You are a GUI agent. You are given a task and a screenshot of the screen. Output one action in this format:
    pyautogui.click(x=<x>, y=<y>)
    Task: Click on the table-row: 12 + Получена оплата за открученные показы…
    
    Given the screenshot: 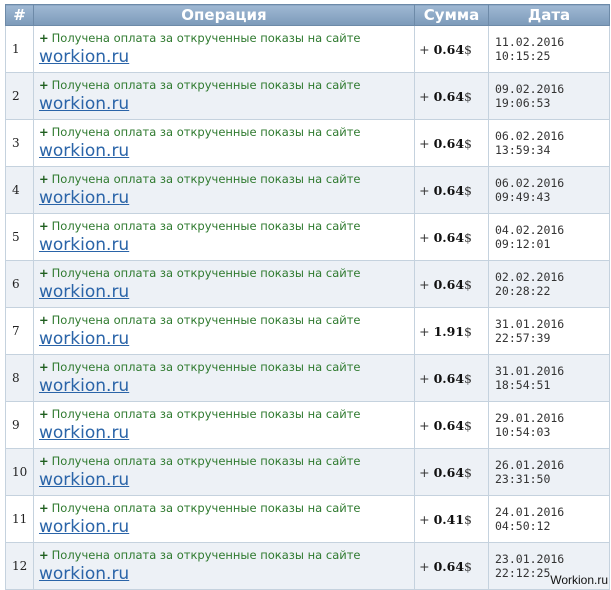 What is the action you would take?
    pyautogui.click(x=307, y=566)
    